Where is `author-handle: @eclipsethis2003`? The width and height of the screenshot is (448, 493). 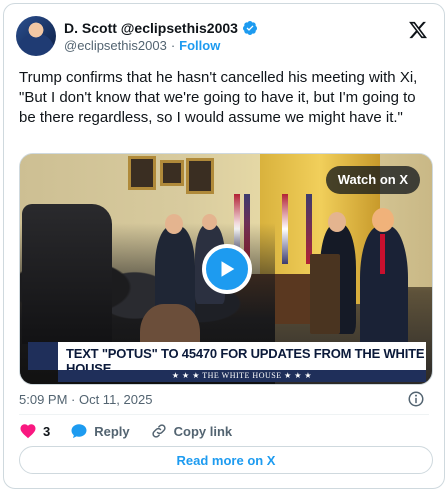
author-handle: @eclipsethis2003 is located at coordinates (115, 45).